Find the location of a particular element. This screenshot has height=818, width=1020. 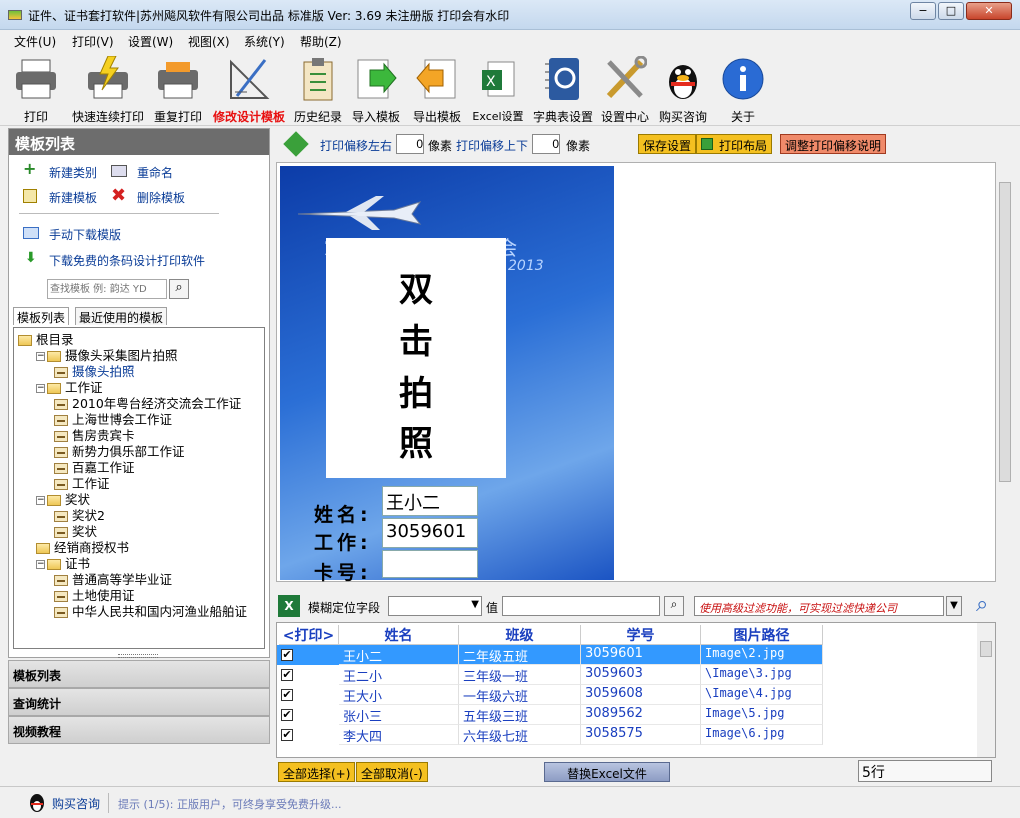

settings-center-button: 设置中心 is located at coordinates (625, 88).